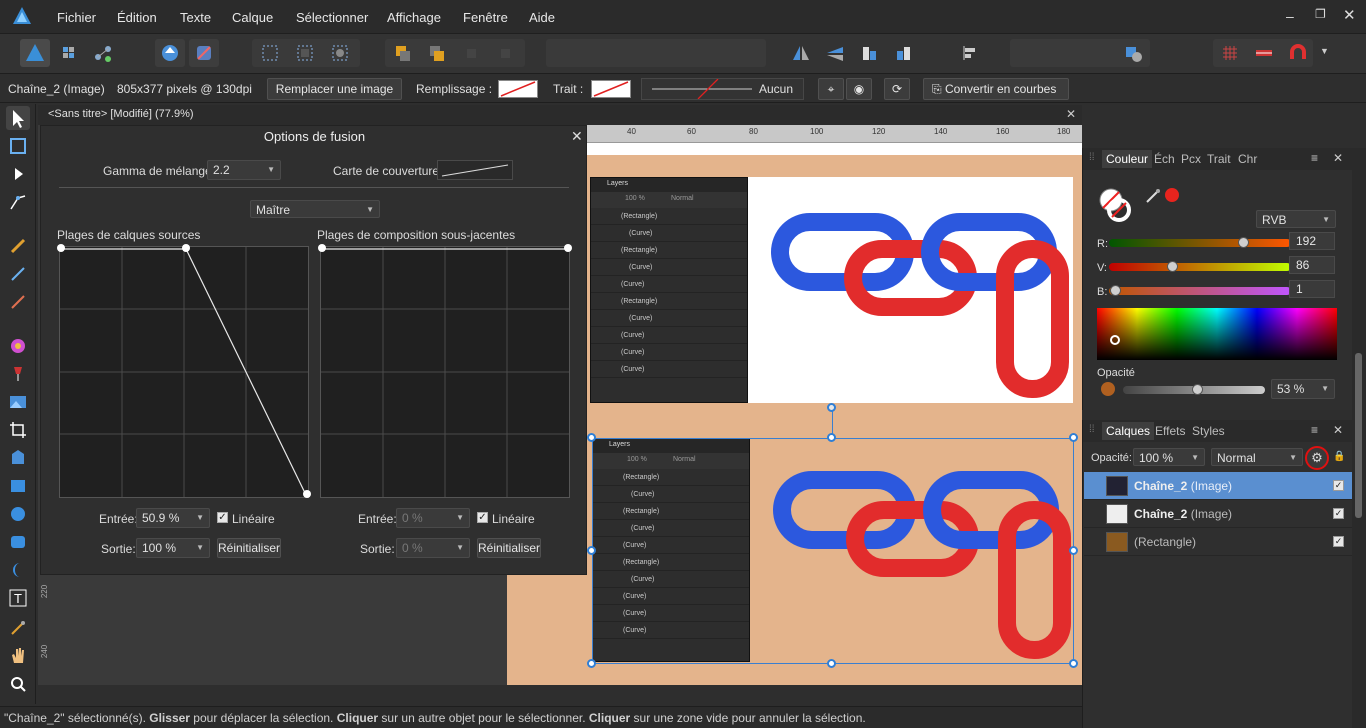  I want to click on r-slider, so click(1200, 242).